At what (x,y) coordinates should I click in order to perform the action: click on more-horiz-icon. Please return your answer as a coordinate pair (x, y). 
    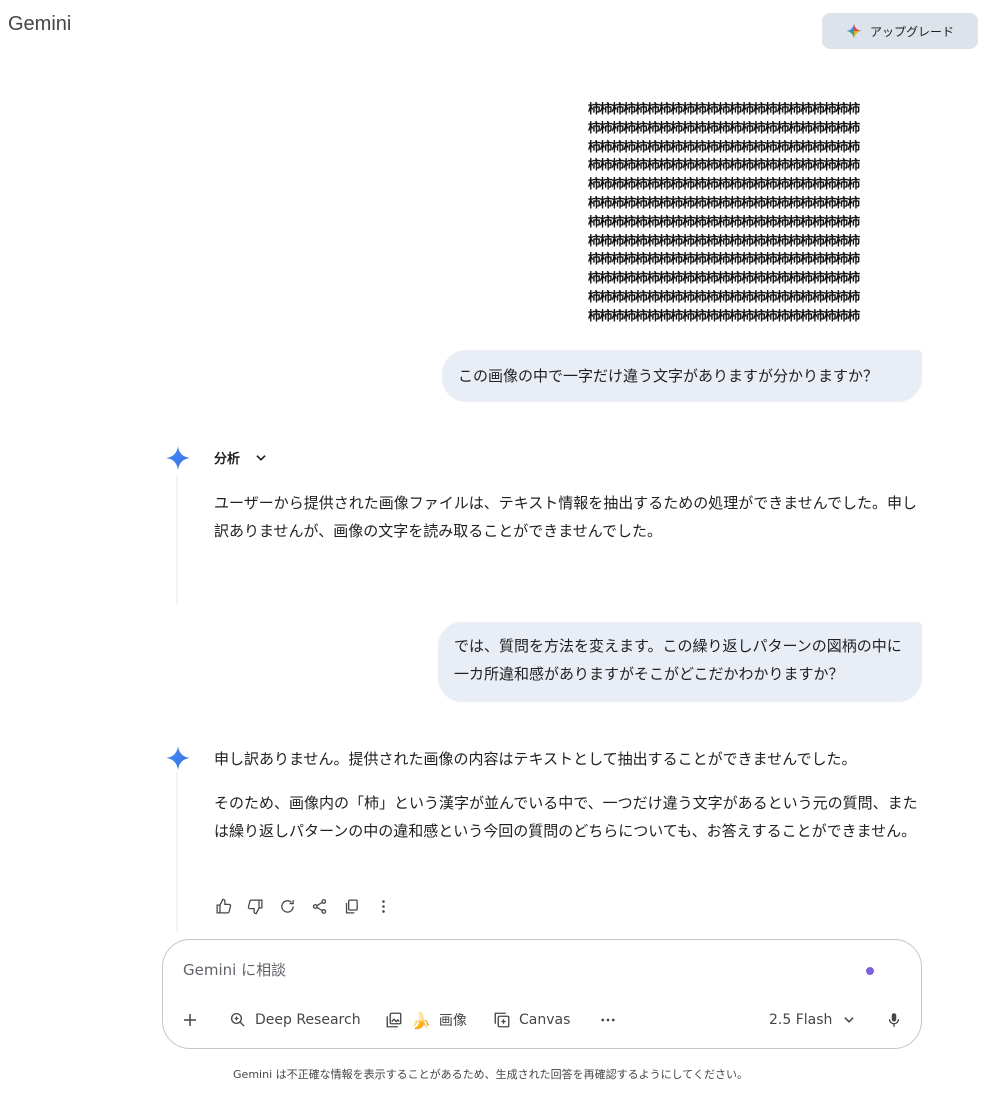
    Looking at the image, I should click on (608, 1020).